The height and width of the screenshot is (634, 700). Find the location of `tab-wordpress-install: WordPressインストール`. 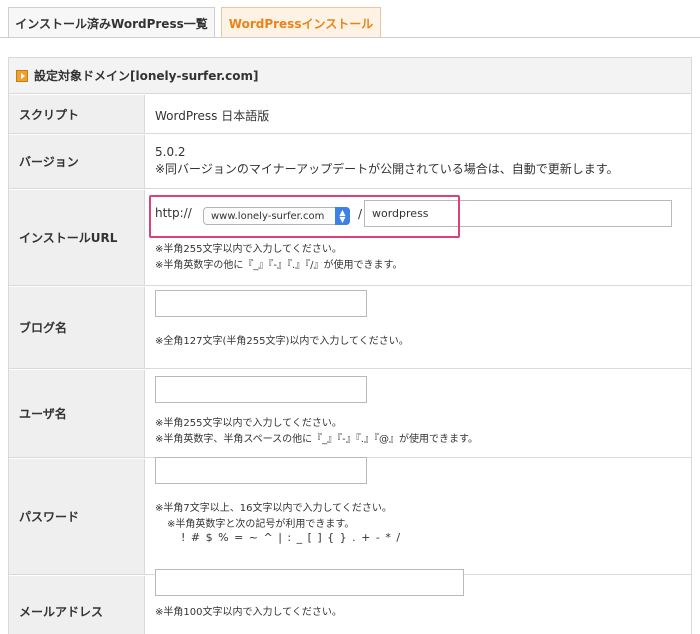

tab-wordpress-install: WordPressインストール is located at coordinates (301, 22).